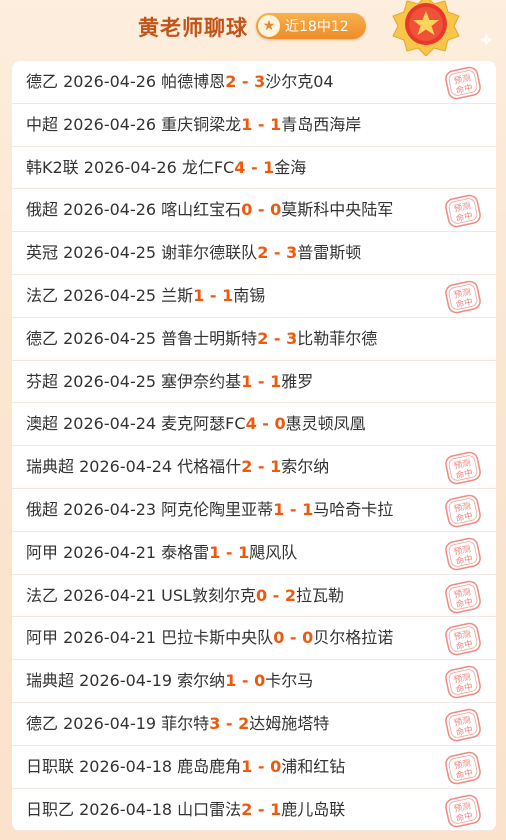 This screenshot has height=840, width=506. Describe the element at coordinates (253, 30) in the screenshot. I see `header: 黄老师聊球 ★ 近18中12 ✦` at that location.